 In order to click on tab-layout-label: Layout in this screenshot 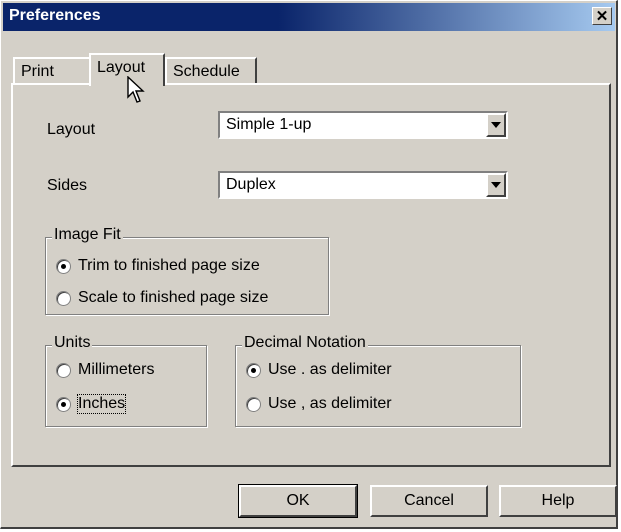, I will do `click(121, 67)`.